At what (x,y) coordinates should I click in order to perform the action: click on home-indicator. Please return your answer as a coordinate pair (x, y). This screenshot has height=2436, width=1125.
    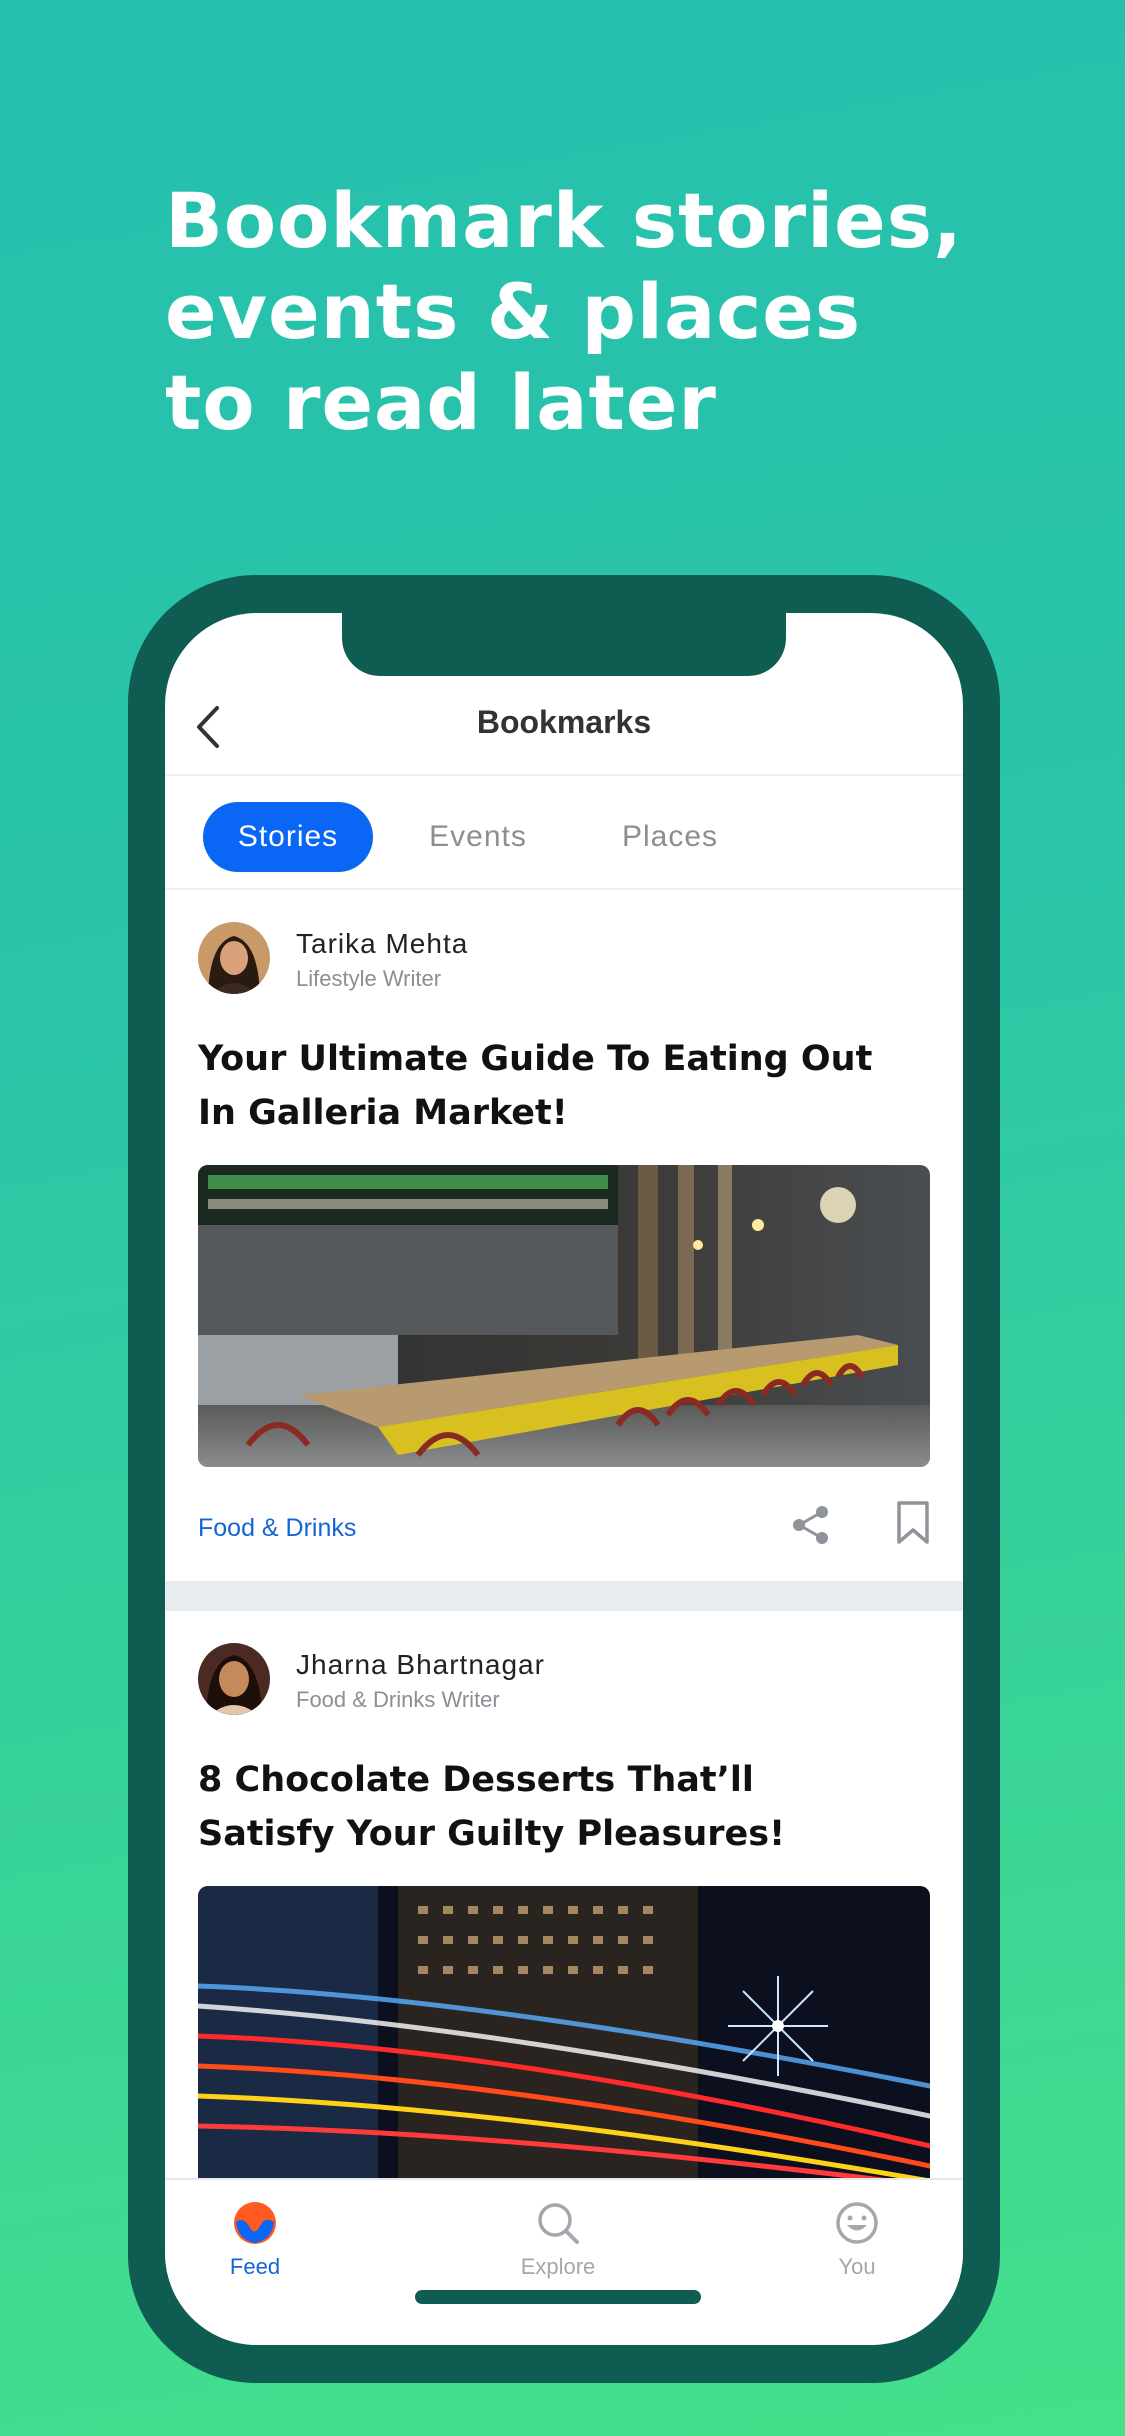
    Looking at the image, I should click on (558, 2297).